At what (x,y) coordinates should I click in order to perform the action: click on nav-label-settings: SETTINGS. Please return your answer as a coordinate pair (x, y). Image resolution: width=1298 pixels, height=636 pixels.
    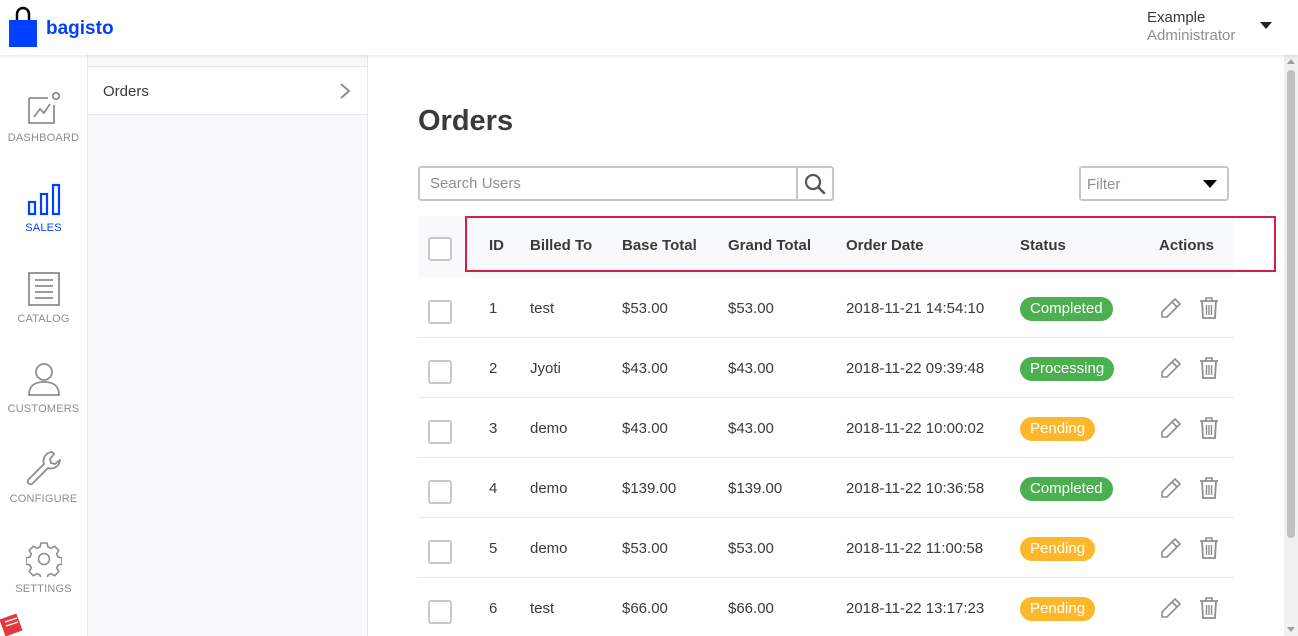
    Looking at the image, I should click on (43, 589).